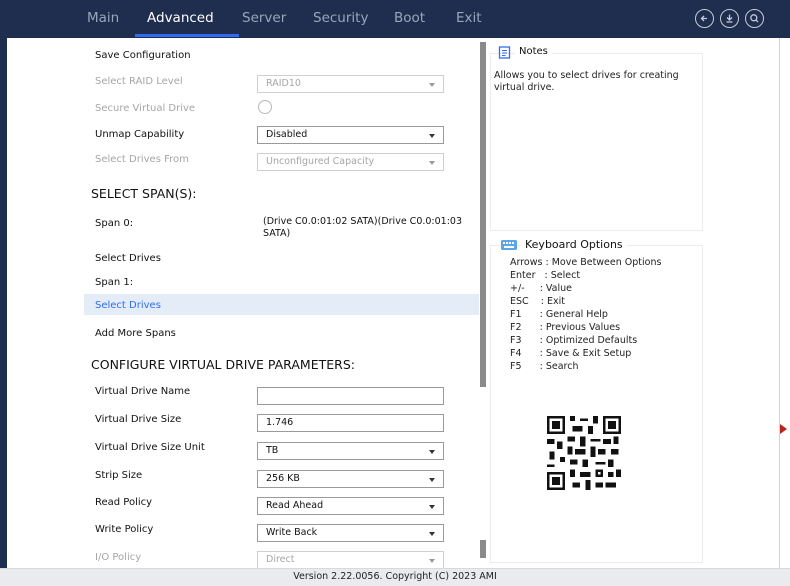  Describe the element at coordinates (140, 134) in the screenshot. I see `unmap-capability-label: Unmap Capability` at that location.